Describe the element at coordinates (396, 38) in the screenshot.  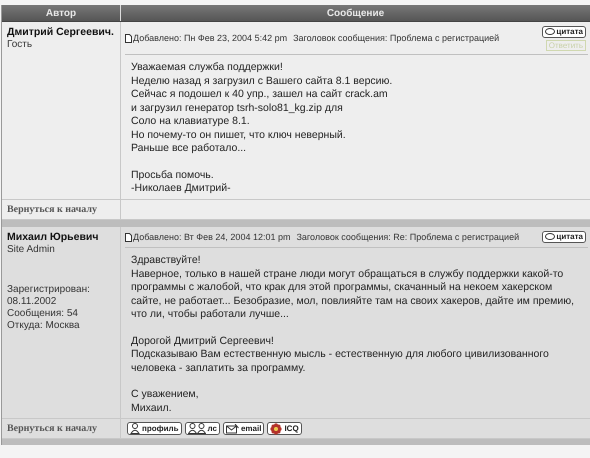
I see `post-subject: Заголовок сообщения: Проблема с регистрацией` at that location.